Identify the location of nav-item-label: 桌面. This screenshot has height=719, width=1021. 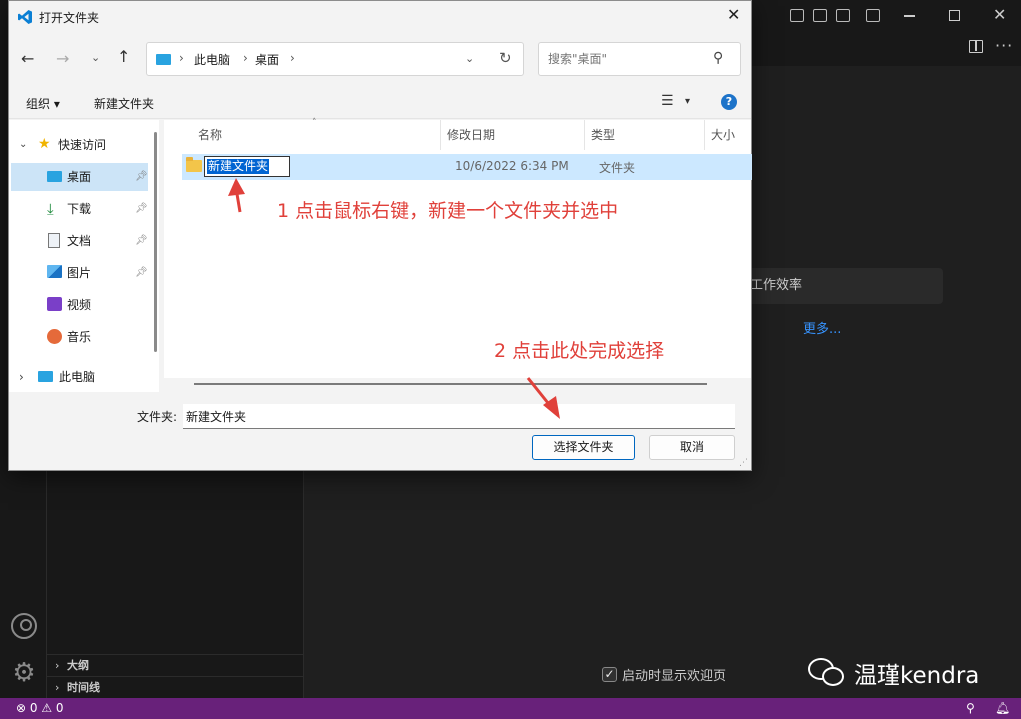
(79, 177).